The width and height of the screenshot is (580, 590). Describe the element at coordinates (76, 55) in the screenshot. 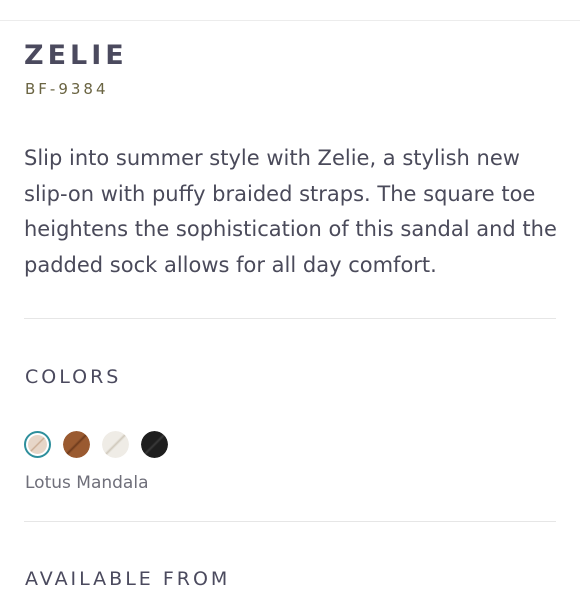

I see `product-name: ZELIE` at that location.